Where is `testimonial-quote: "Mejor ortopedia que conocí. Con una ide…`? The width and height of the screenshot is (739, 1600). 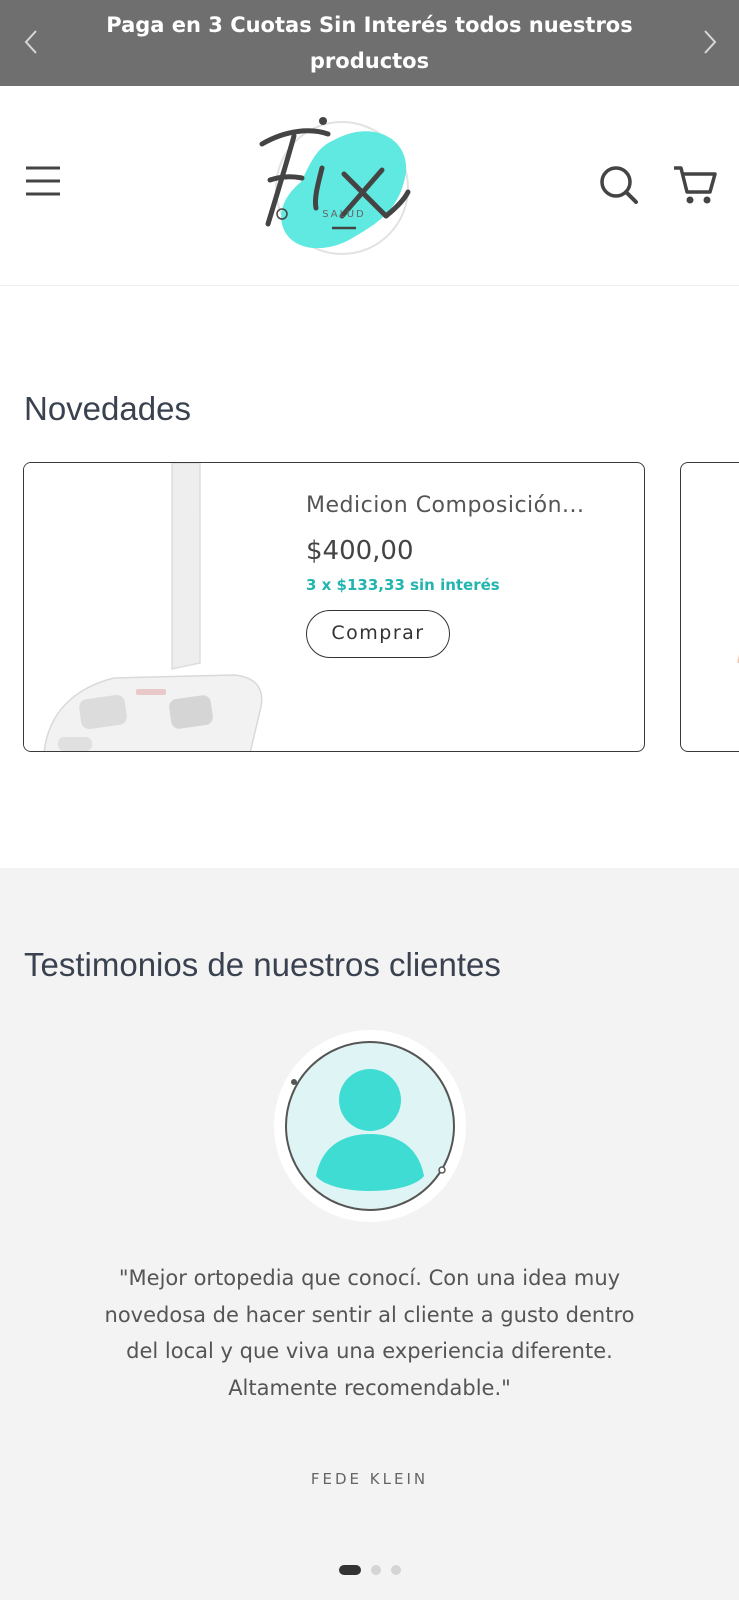
testimonial-quote: "Mejor ortopedia que conocí. Con una ide… is located at coordinates (369, 1333).